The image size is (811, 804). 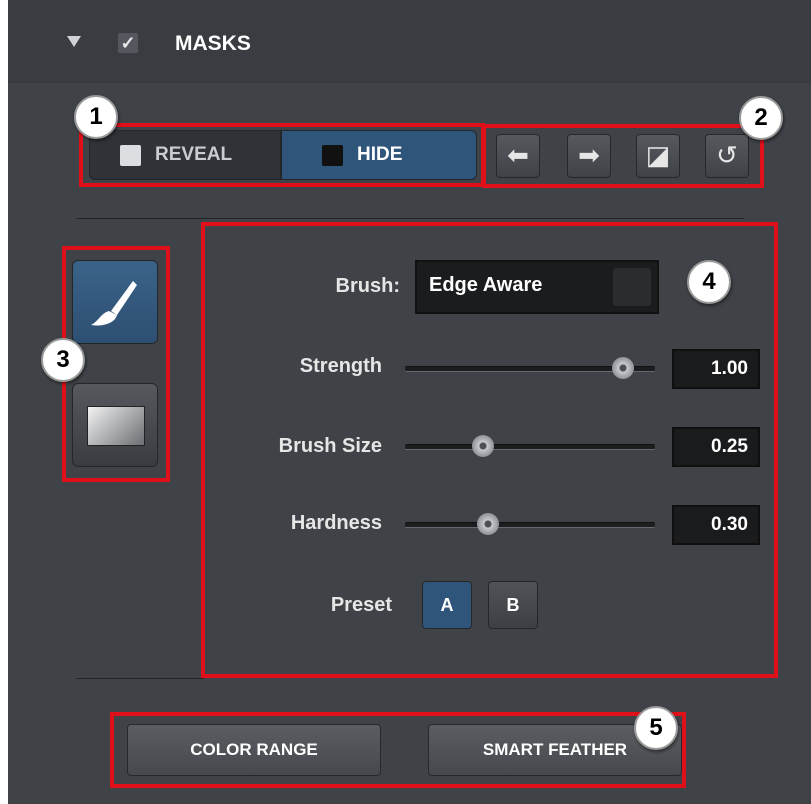 I want to click on callout-badge-5: 5, so click(x=656, y=728).